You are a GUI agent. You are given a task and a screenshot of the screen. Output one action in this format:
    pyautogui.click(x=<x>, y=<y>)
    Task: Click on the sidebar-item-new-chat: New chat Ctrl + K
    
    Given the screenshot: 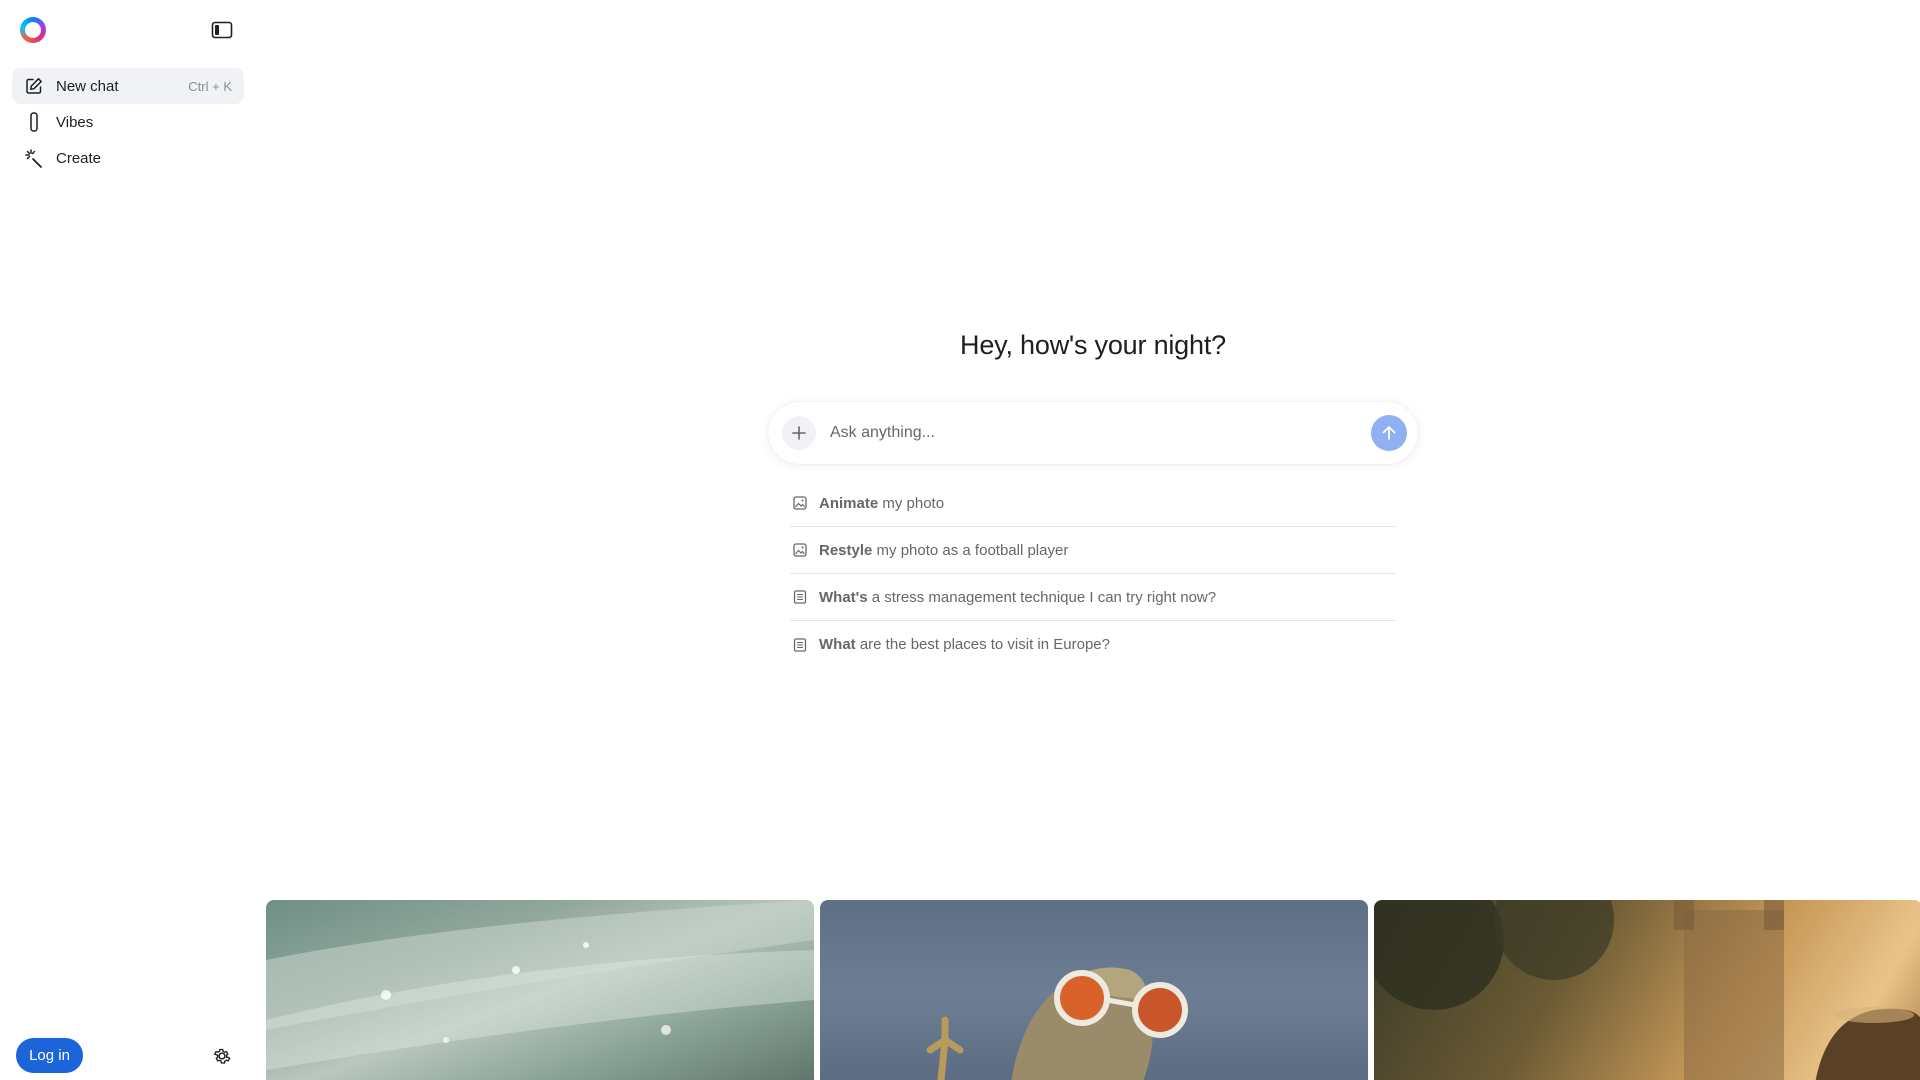 What is the action you would take?
    pyautogui.click(x=128, y=86)
    